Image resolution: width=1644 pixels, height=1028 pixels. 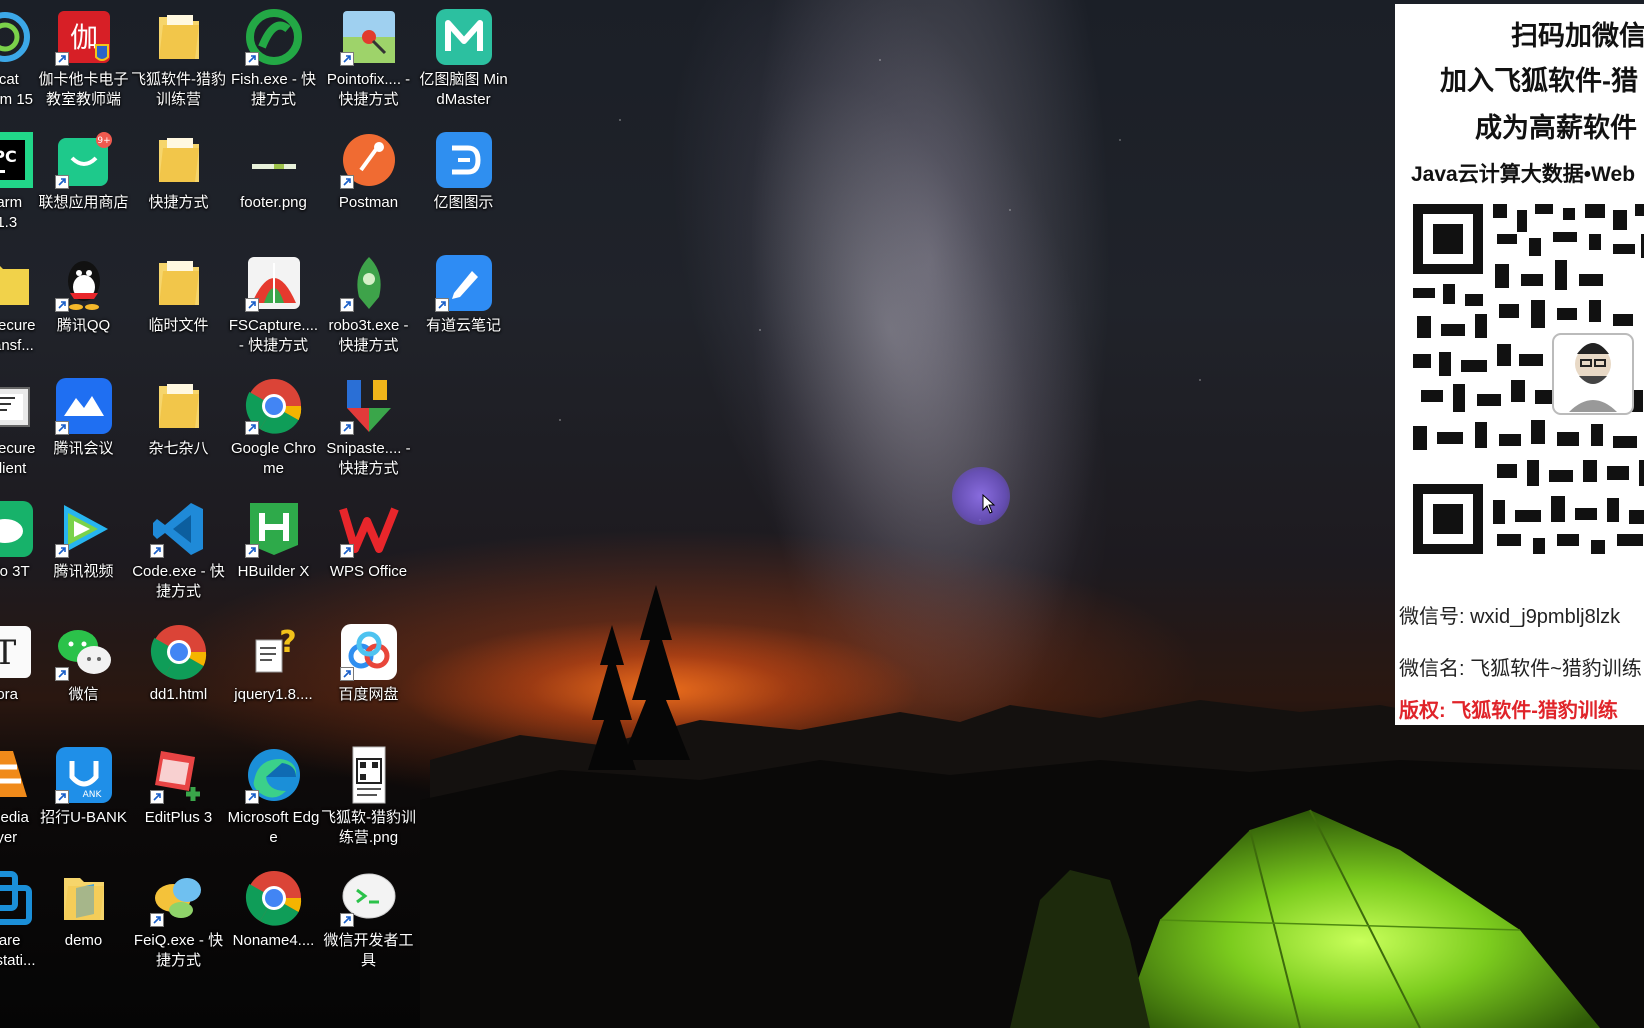 I want to click on desktop-icon-robo3t: robo3t.exe - 快捷方式, so click(x=368, y=307).